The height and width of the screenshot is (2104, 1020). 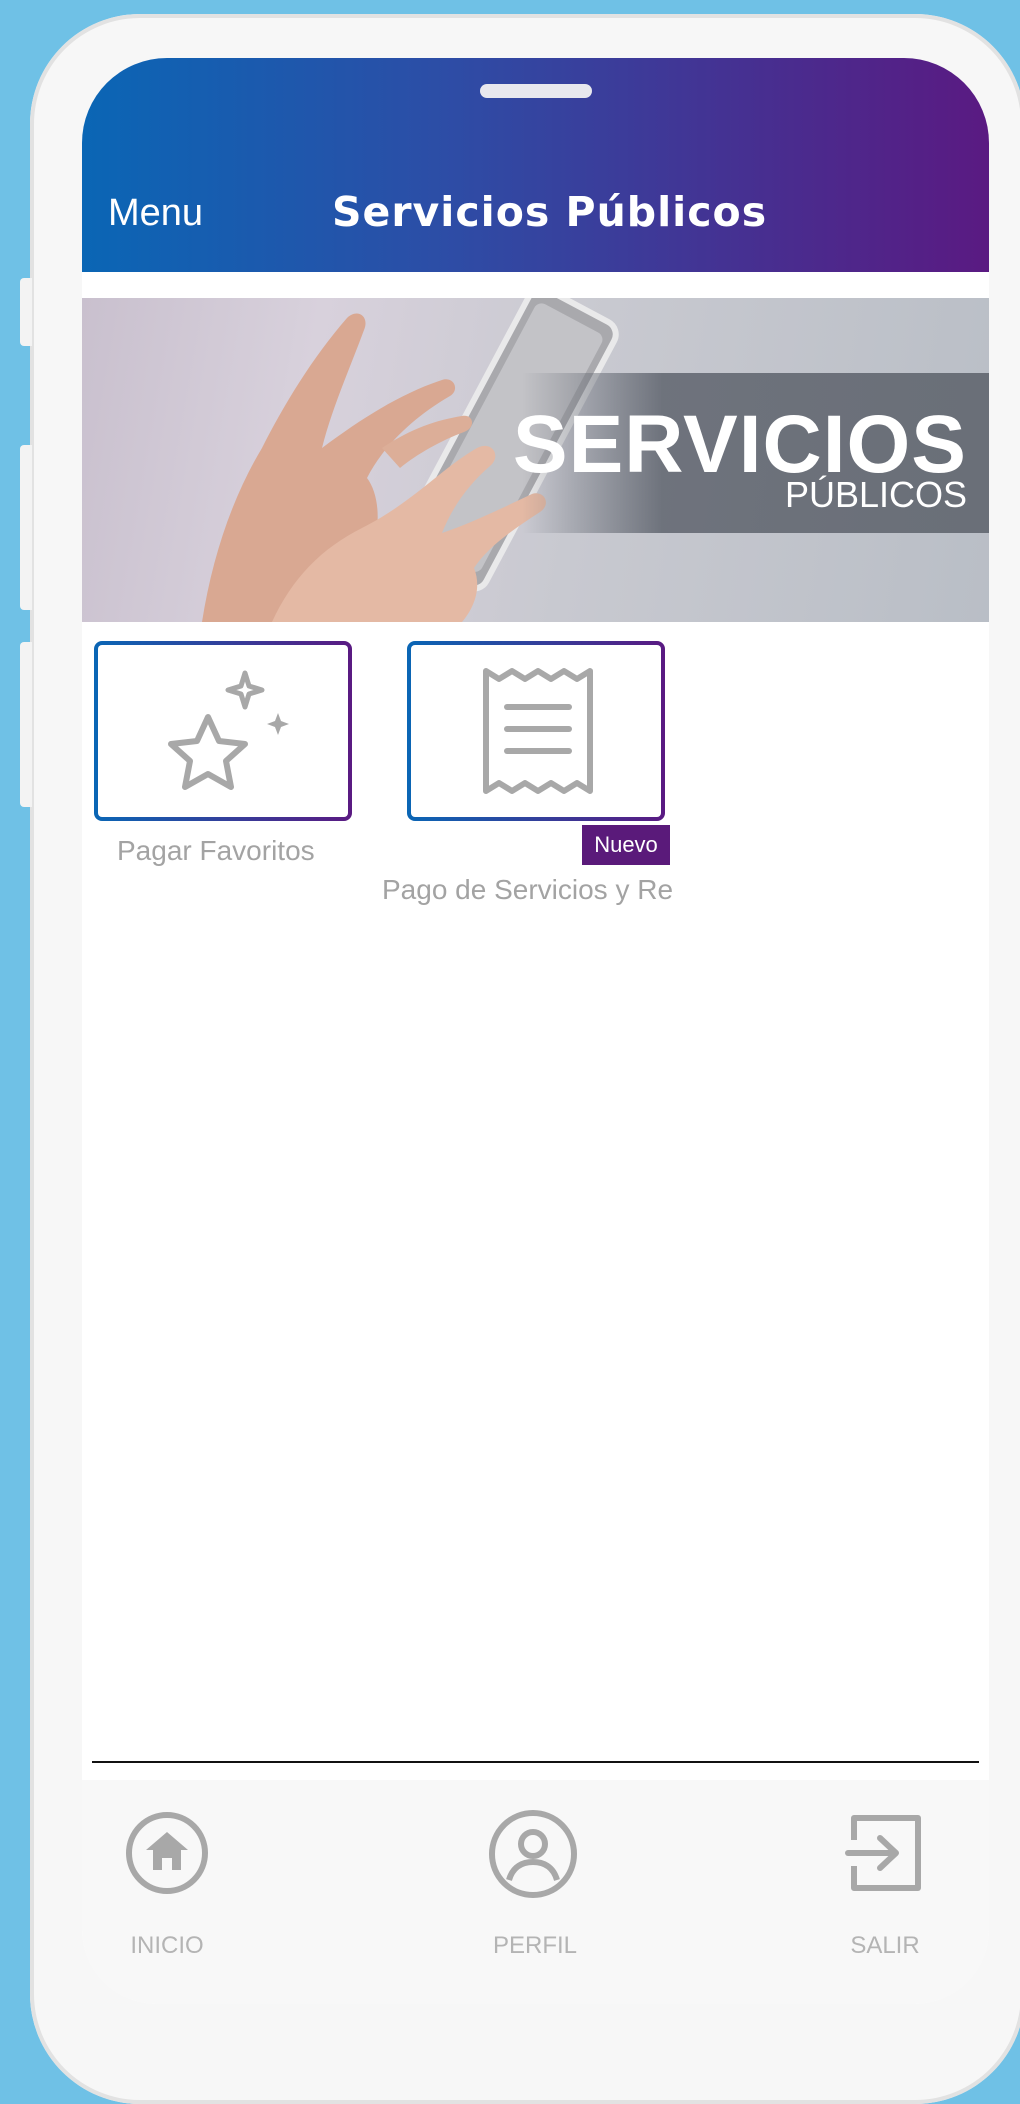 I want to click on app-header: Menu Servicios Públicos, so click(x=535, y=165).